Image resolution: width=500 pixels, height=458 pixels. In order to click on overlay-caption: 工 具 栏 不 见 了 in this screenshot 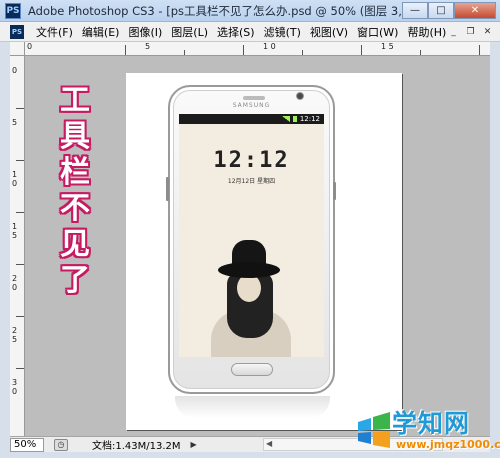, I will do `click(75, 191)`.